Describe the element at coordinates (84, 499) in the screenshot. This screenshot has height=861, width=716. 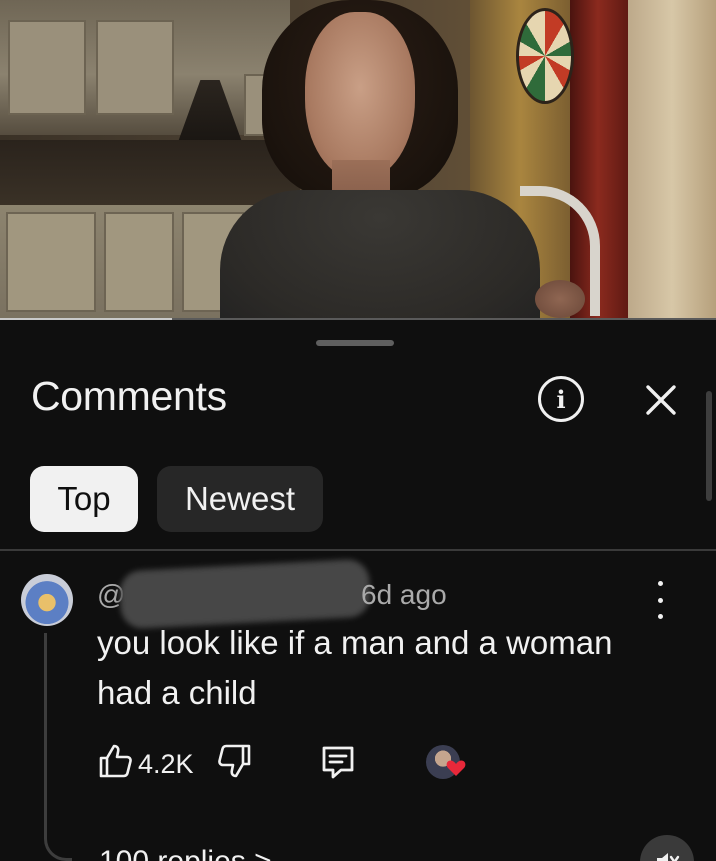
I see `sort-chip-top: Top` at that location.